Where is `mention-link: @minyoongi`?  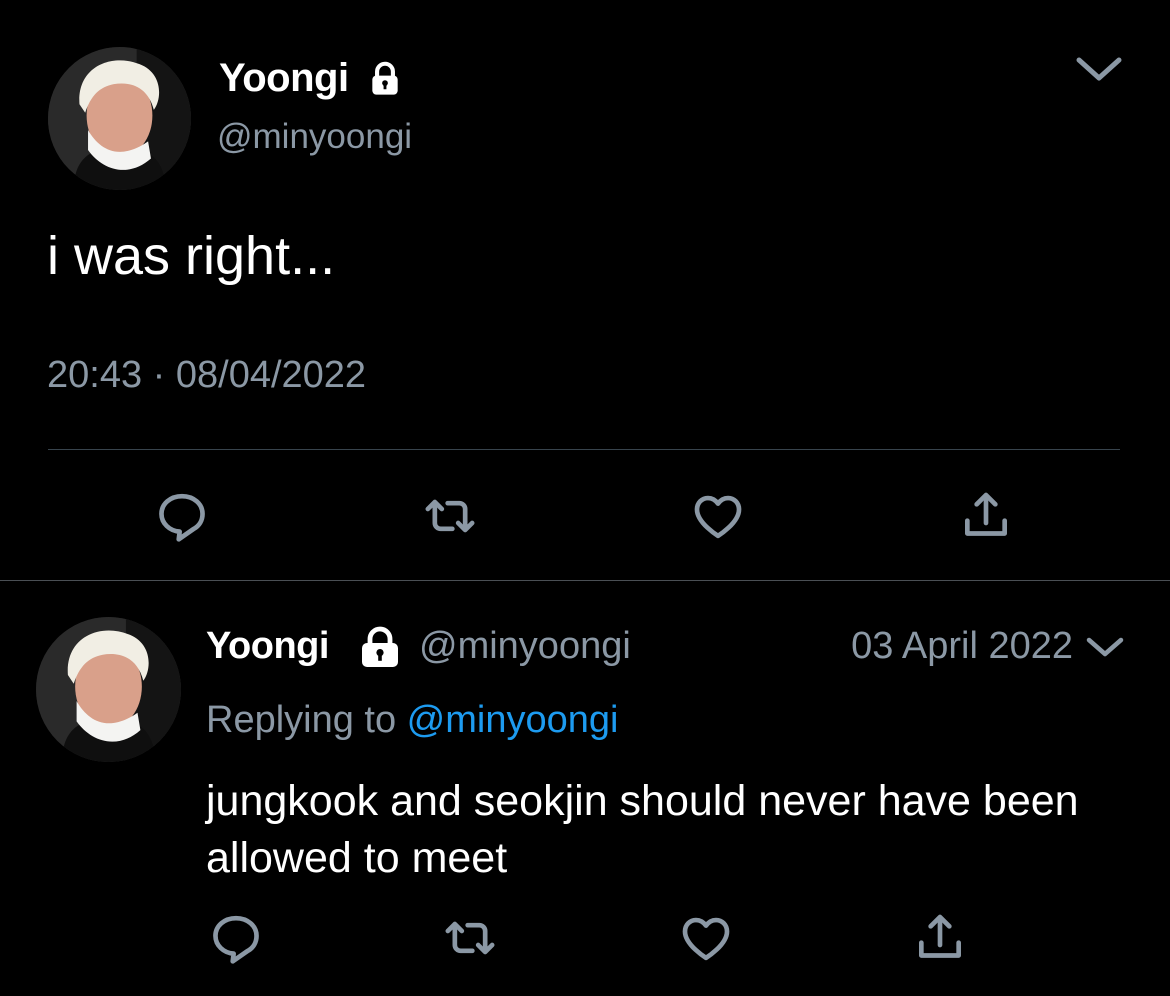 mention-link: @minyoongi is located at coordinates (513, 720).